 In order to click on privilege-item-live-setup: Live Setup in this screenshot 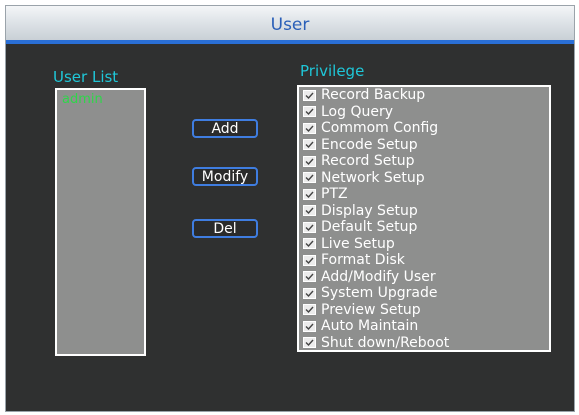, I will do `click(424, 244)`.